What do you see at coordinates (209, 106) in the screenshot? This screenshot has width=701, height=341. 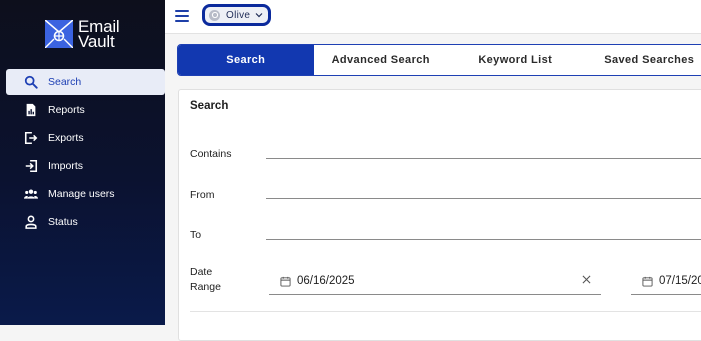 I see `panel-title: Search` at bounding box center [209, 106].